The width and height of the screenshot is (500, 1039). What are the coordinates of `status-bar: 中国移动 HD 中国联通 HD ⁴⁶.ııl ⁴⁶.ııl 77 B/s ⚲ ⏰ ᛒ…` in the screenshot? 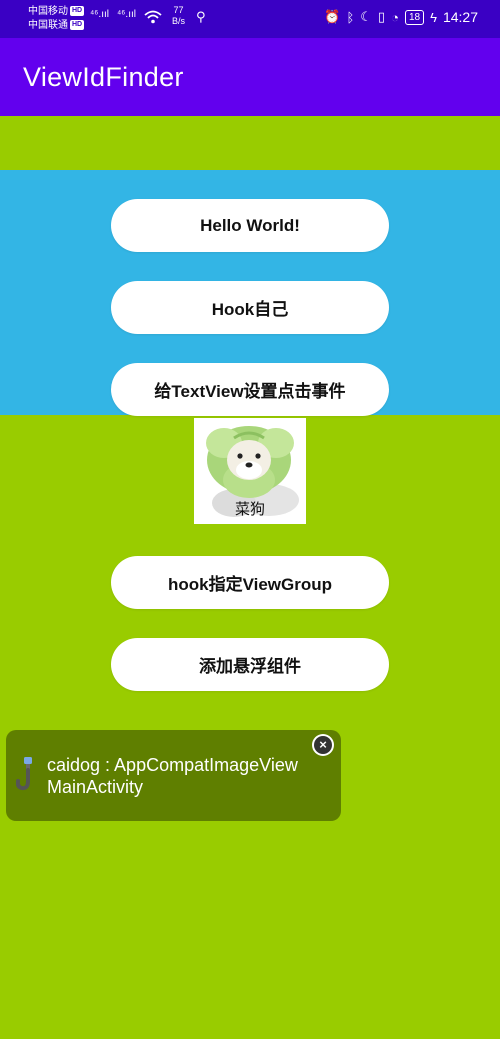 It's located at (250, 19).